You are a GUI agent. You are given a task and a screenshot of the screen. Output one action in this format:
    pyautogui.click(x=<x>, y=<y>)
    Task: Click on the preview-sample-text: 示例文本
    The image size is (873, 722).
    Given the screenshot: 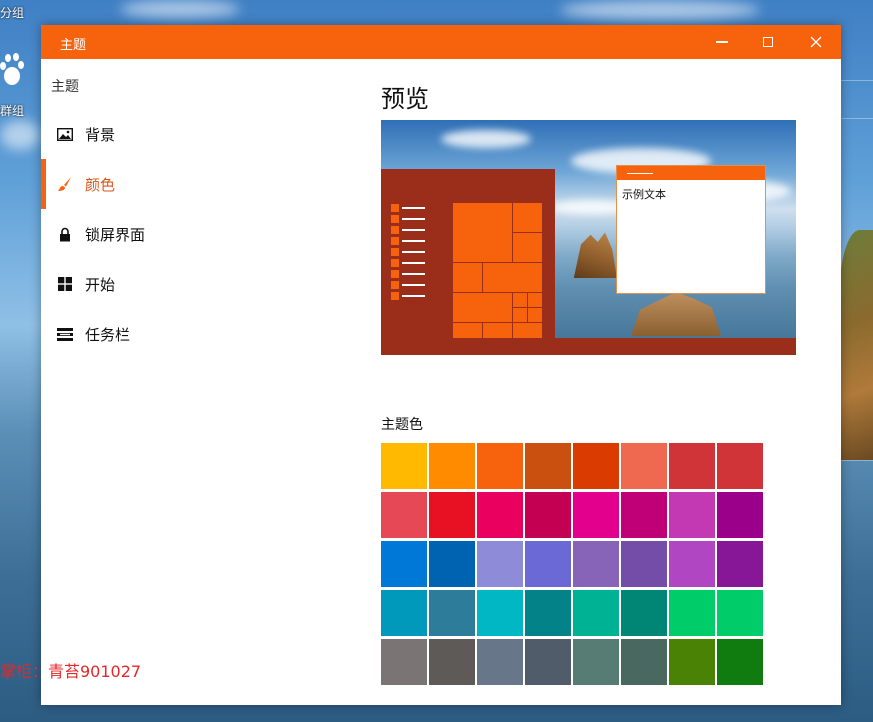 What is the action you would take?
    pyautogui.click(x=644, y=194)
    